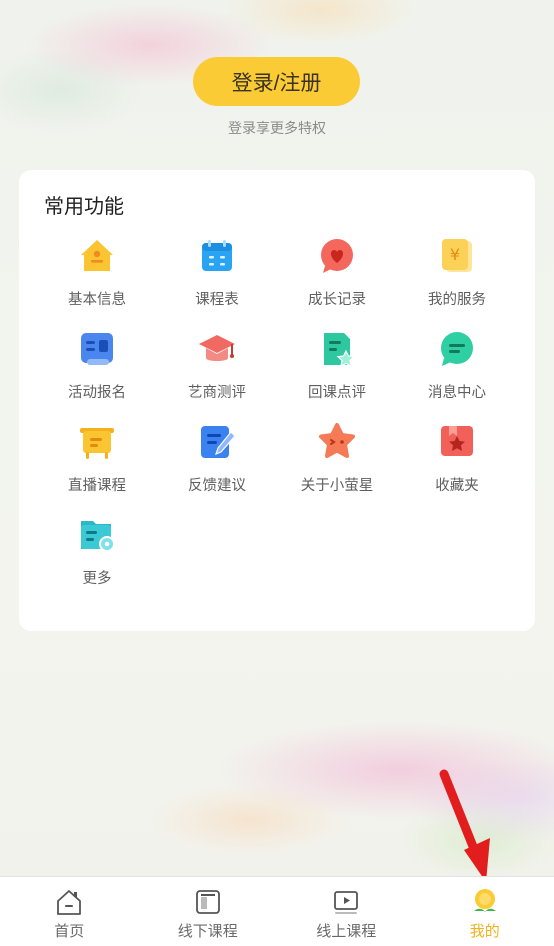  Describe the element at coordinates (98, 536) in the screenshot. I see `more-settings-icon` at that location.